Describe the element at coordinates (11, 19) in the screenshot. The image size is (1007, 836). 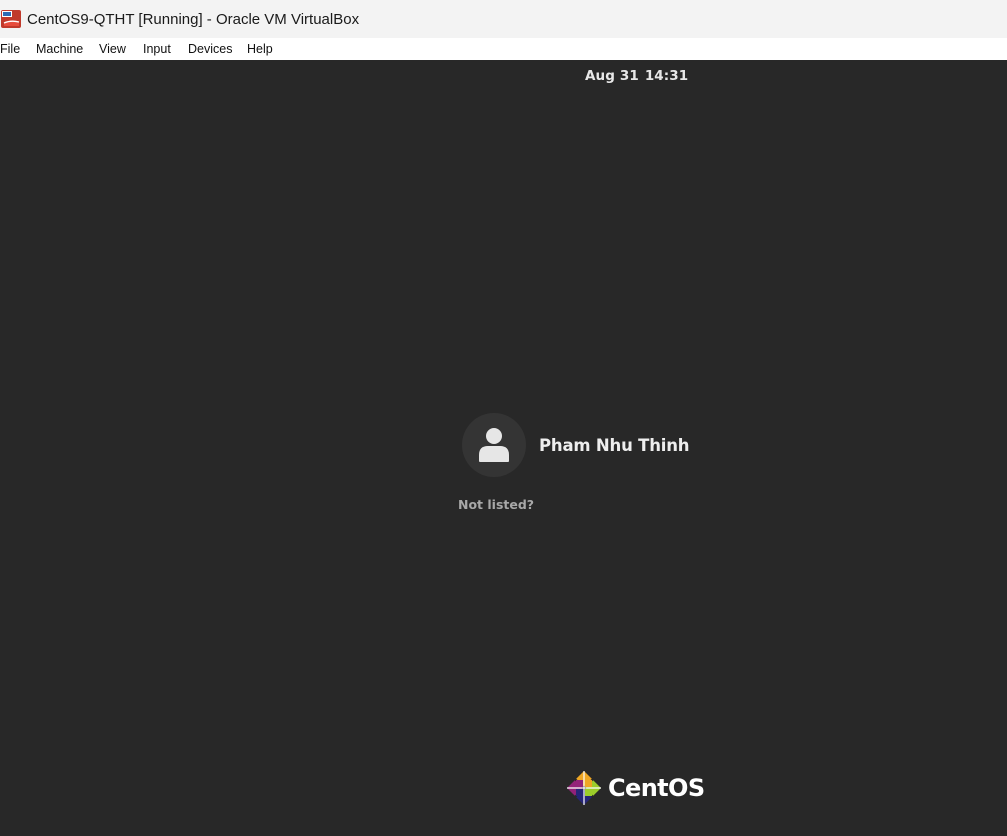
I see `virtualbox-icon` at that location.